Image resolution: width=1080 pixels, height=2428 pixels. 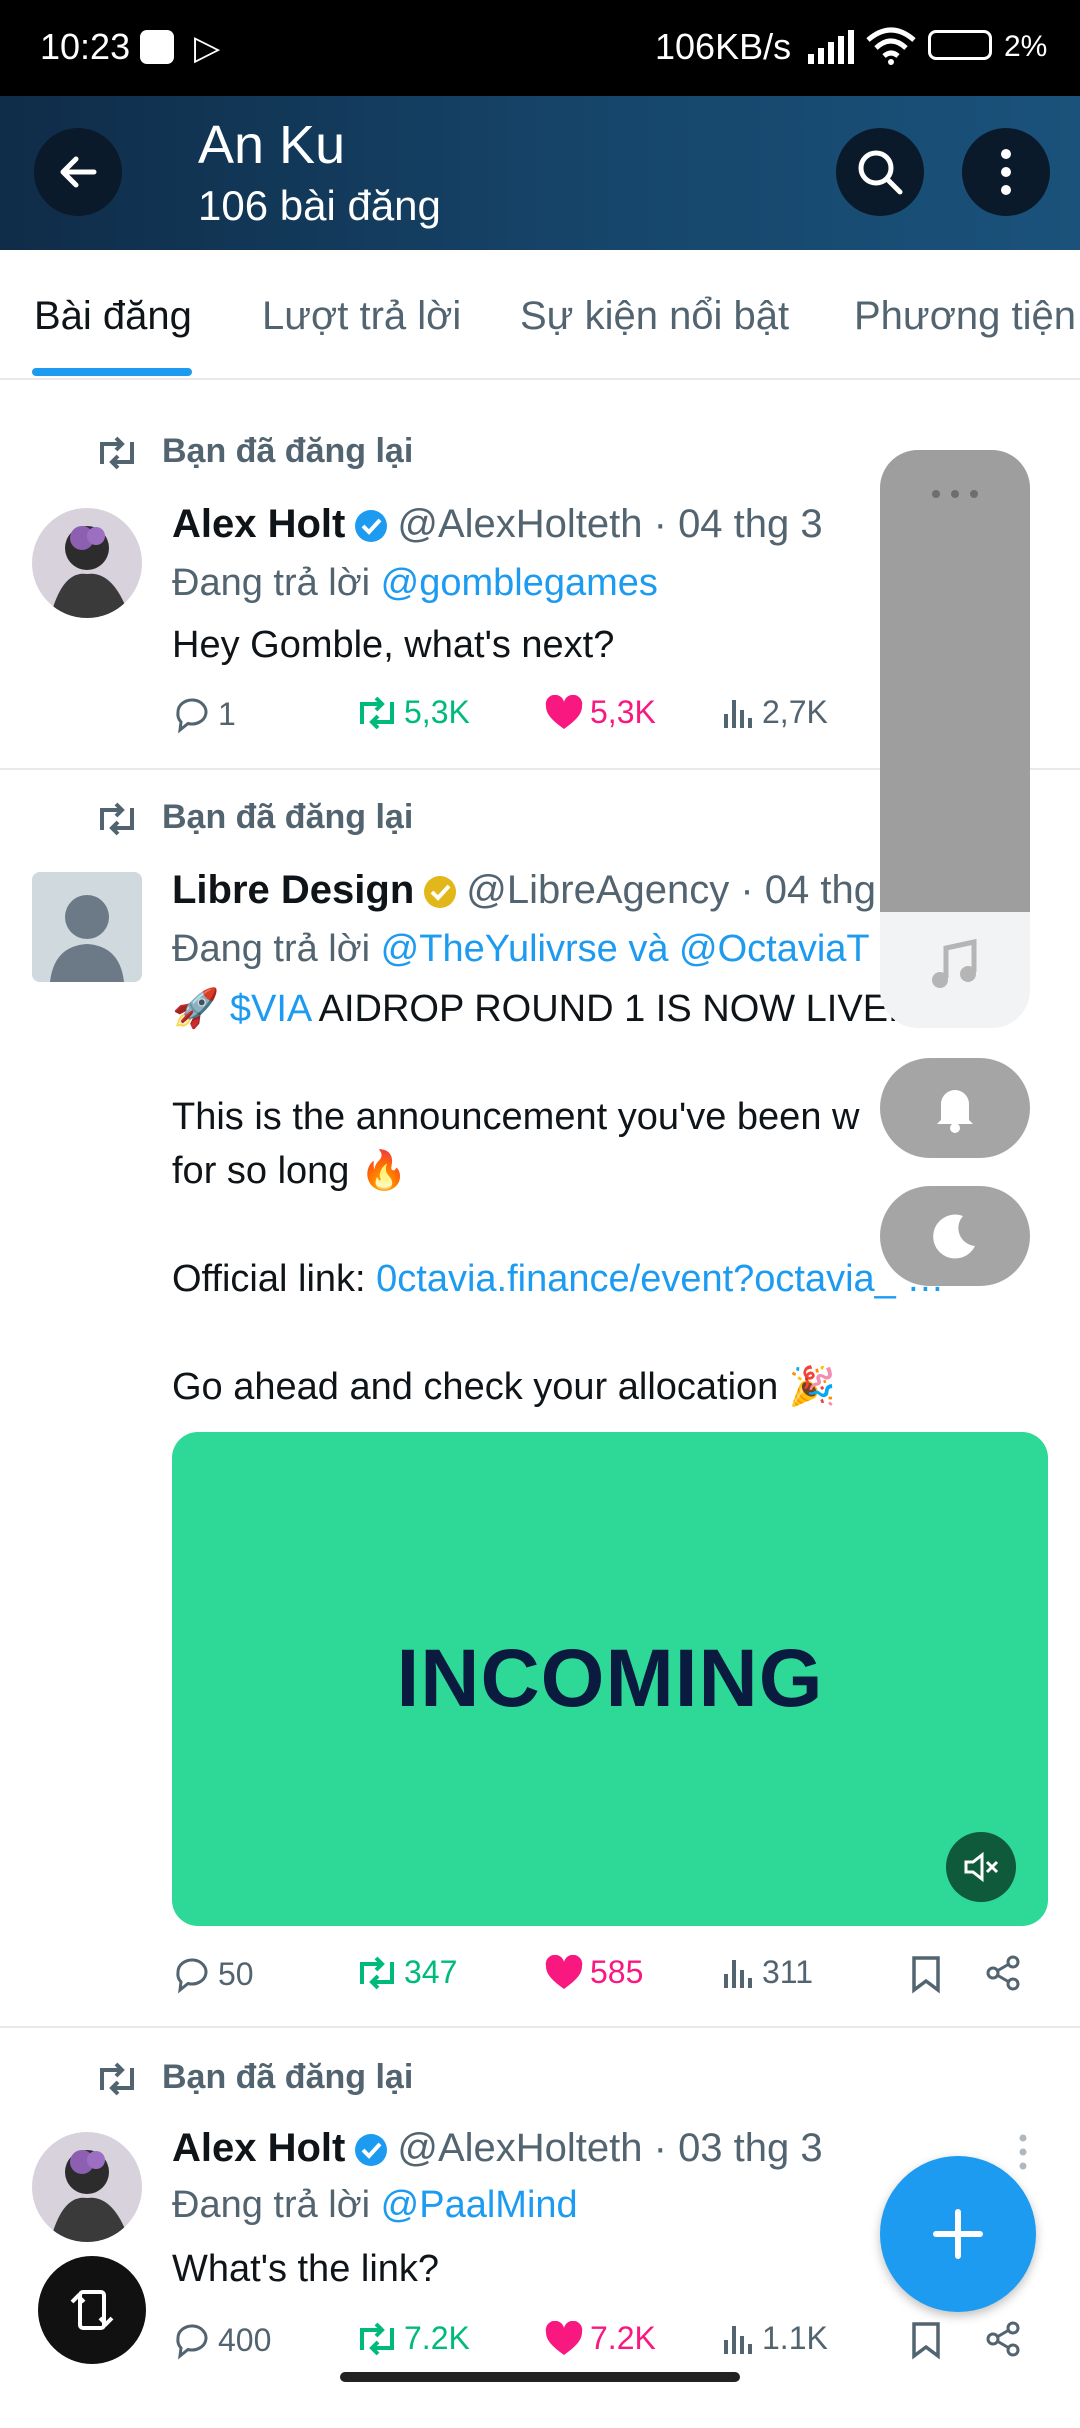 I want to click on post-count: 106 bài đăng, so click(x=319, y=205).